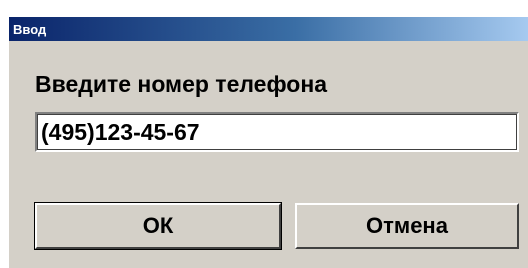  Describe the element at coordinates (277, 132) in the screenshot. I see `phone-input: (495)123-45-67` at that location.